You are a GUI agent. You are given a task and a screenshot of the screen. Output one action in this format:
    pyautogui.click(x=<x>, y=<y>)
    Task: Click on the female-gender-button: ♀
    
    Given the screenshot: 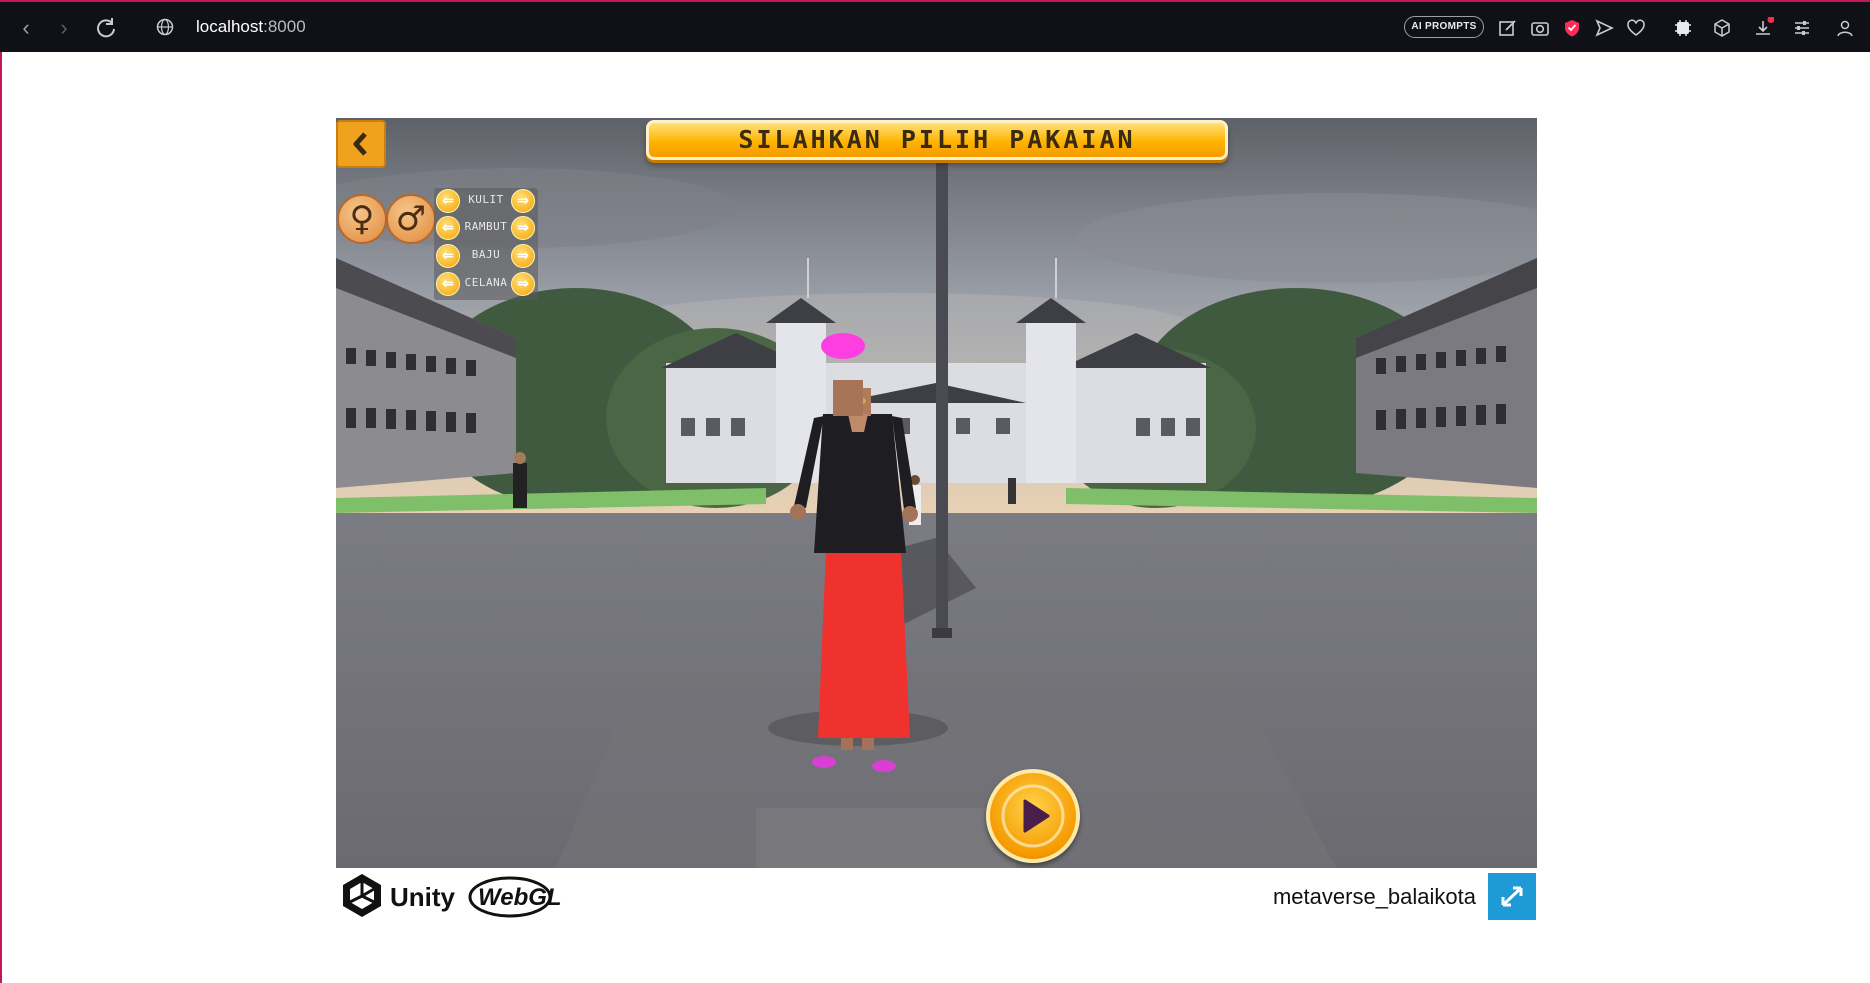 What is the action you would take?
    pyautogui.click(x=362, y=219)
    